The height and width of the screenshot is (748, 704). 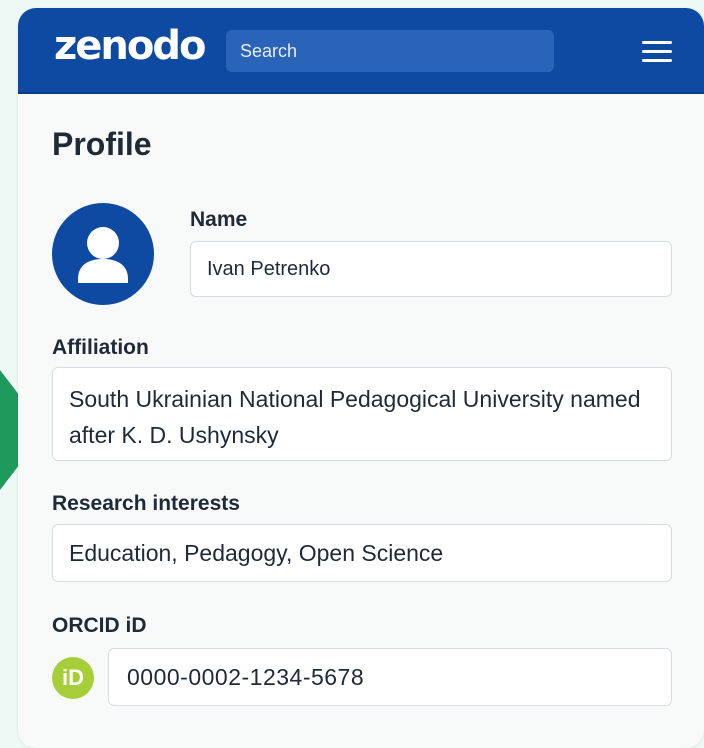 What do you see at coordinates (100, 347) in the screenshot?
I see `affiliation-label: Affiliation` at bounding box center [100, 347].